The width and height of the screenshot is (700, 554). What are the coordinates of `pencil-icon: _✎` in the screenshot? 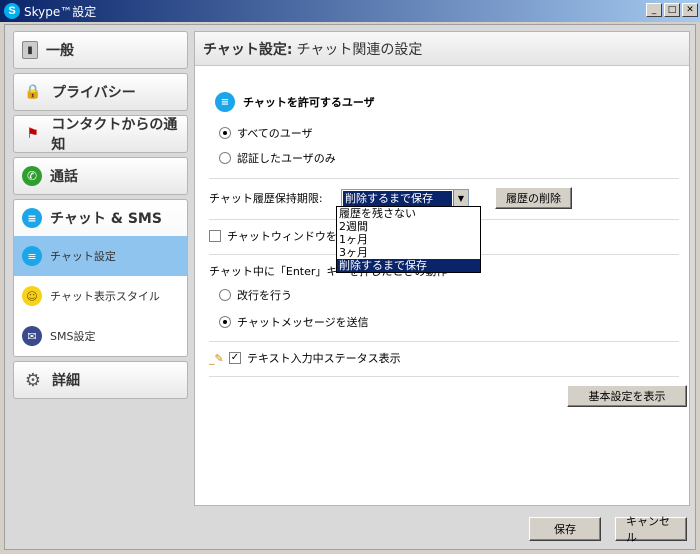 It's located at (216, 358).